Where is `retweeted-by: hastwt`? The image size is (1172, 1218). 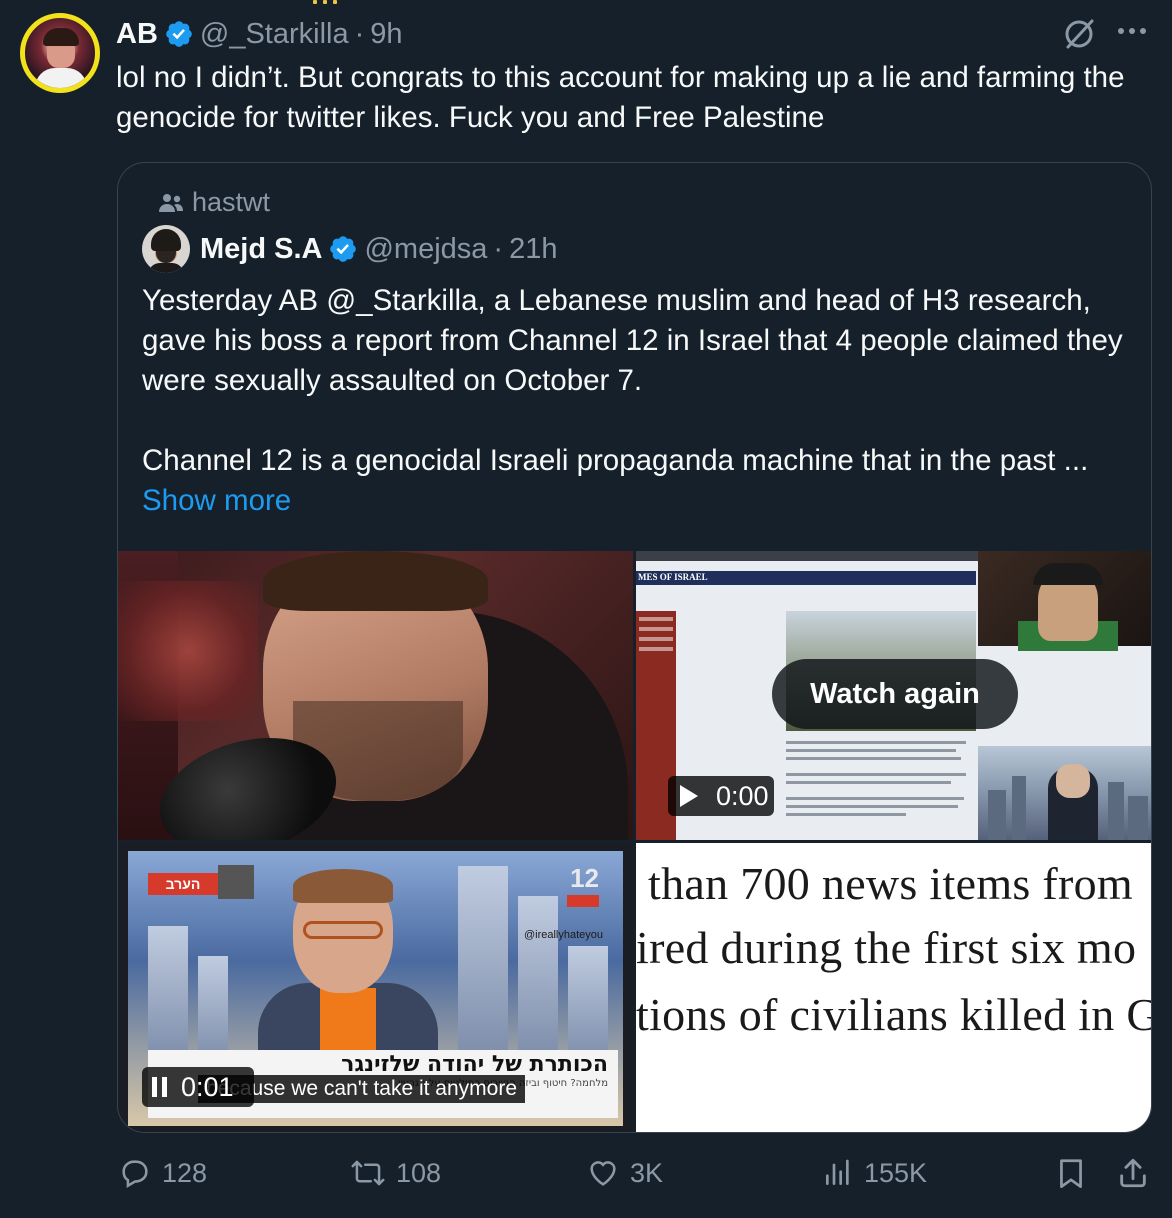
retweeted-by: hastwt is located at coordinates (214, 202).